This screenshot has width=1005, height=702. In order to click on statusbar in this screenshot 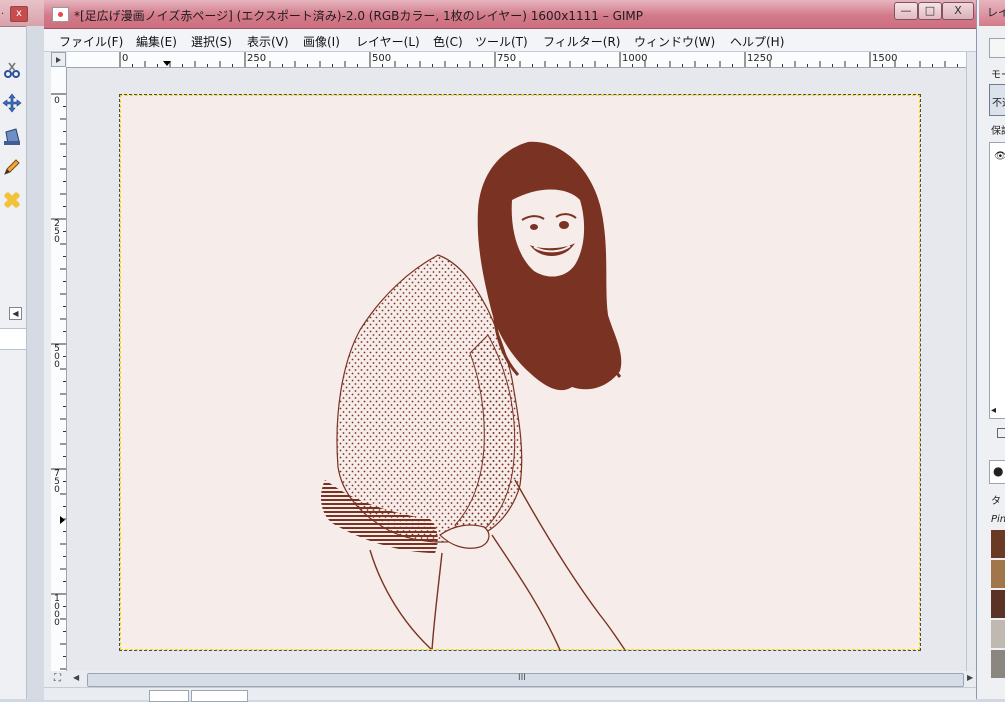, I will do `click(510, 694)`.